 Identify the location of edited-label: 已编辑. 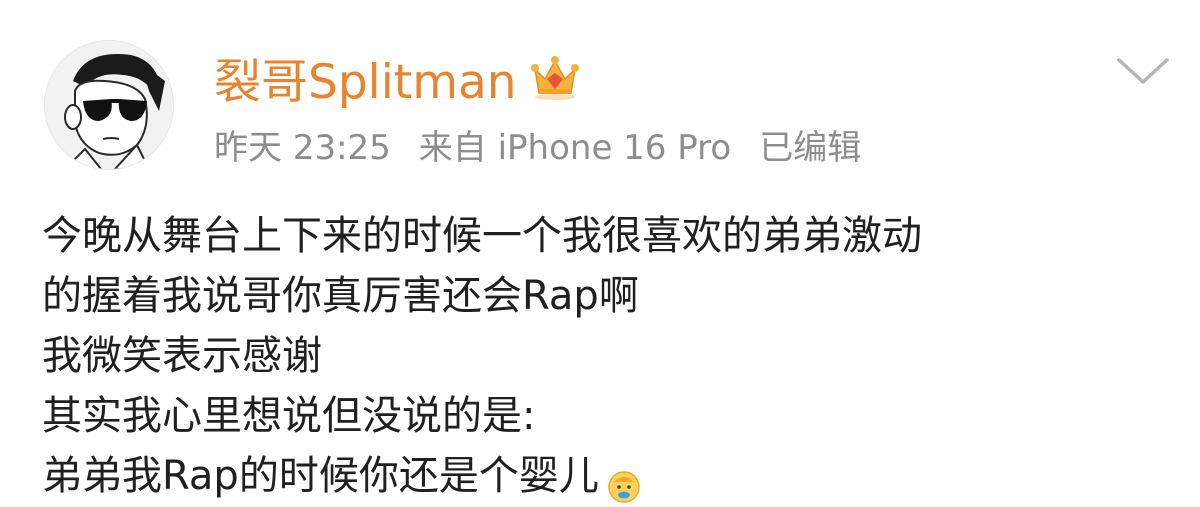
(810, 144).